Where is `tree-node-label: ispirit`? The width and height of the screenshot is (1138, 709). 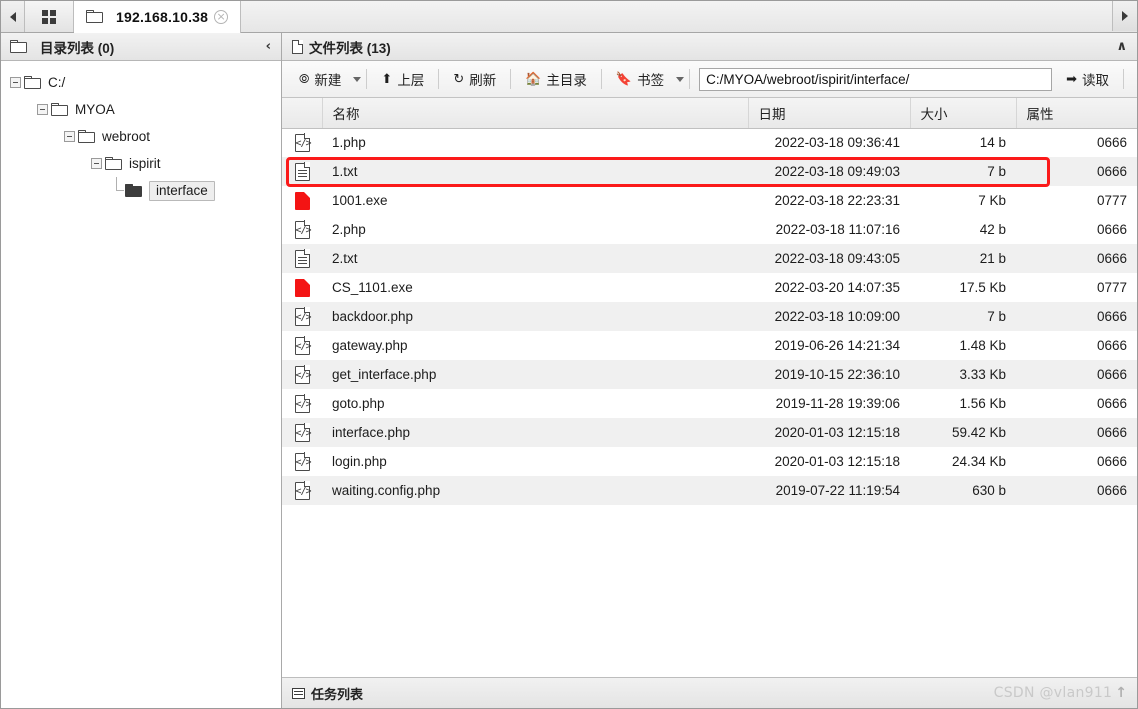
tree-node-label: ispirit is located at coordinates (145, 163).